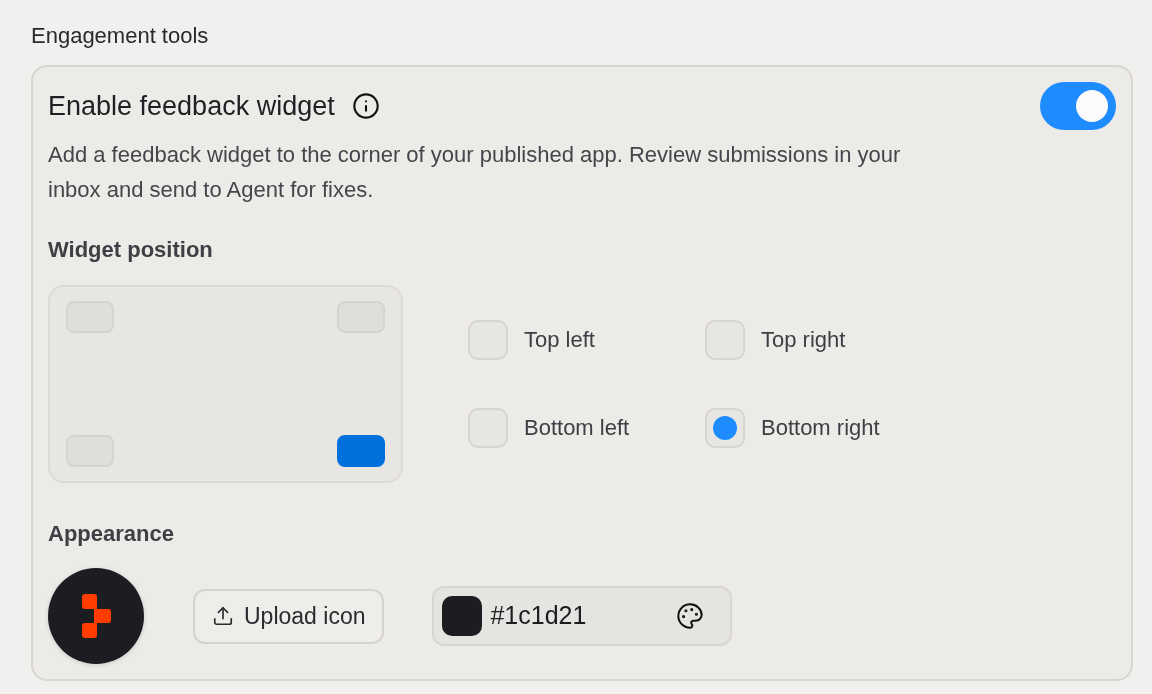 The image size is (1152, 694). Describe the element at coordinates (1078, 106) in the screenshot. I see `toggle-switch` at that location.